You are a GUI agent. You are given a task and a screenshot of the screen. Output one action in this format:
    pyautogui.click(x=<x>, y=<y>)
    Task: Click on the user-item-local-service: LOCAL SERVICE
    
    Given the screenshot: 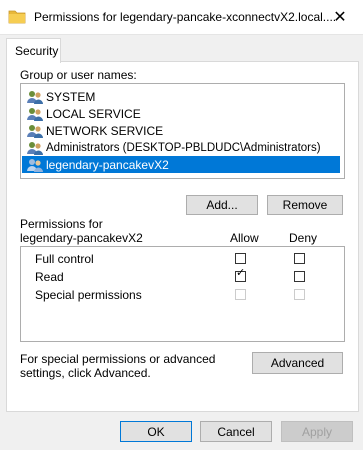 What is the action you would take?
    pyautogui.click(x=181, y=113)
    